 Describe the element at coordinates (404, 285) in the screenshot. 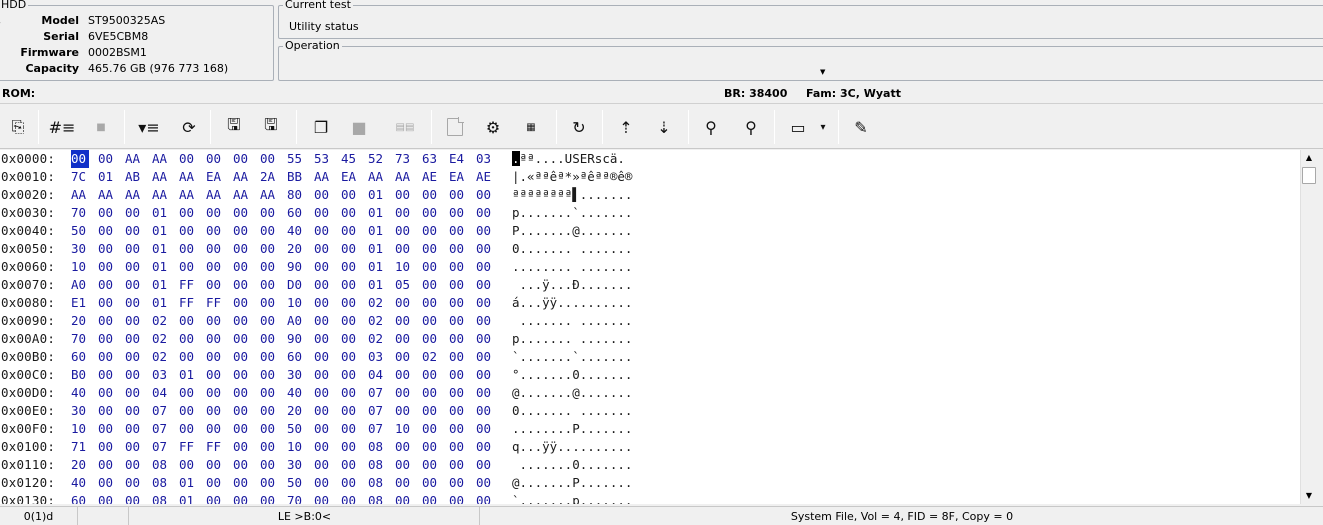

I see `hex-byte: 05` at that location.